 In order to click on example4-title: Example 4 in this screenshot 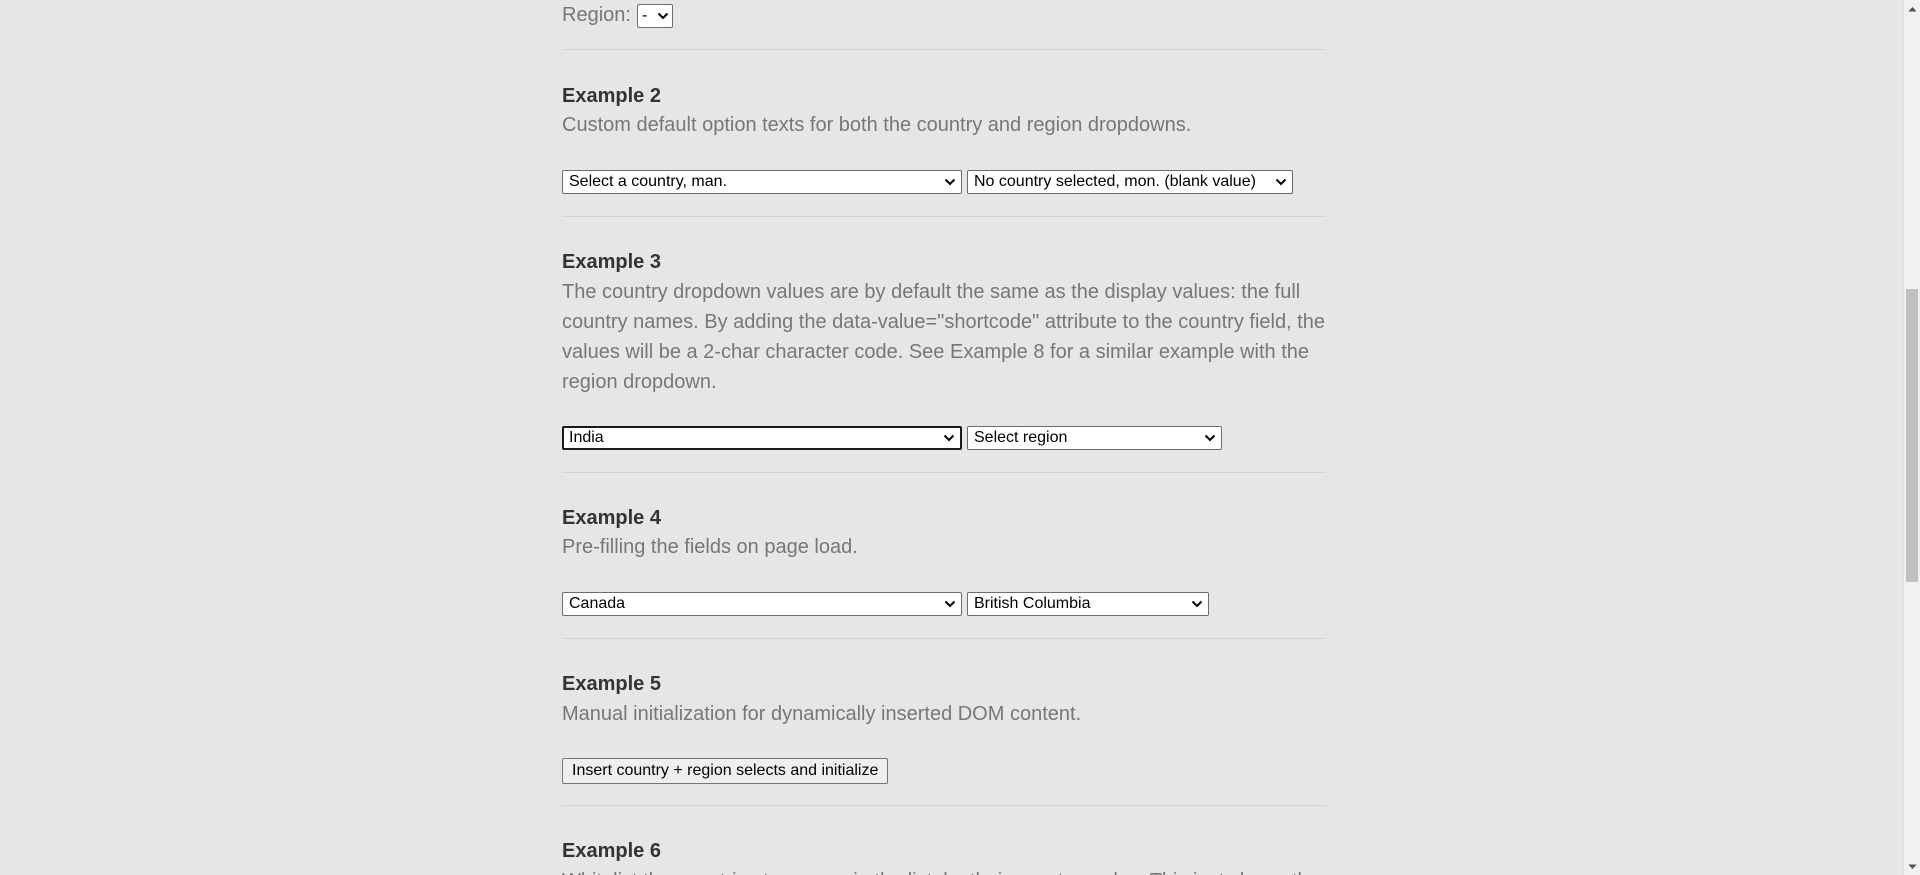, I will do `click(611, 518)`.